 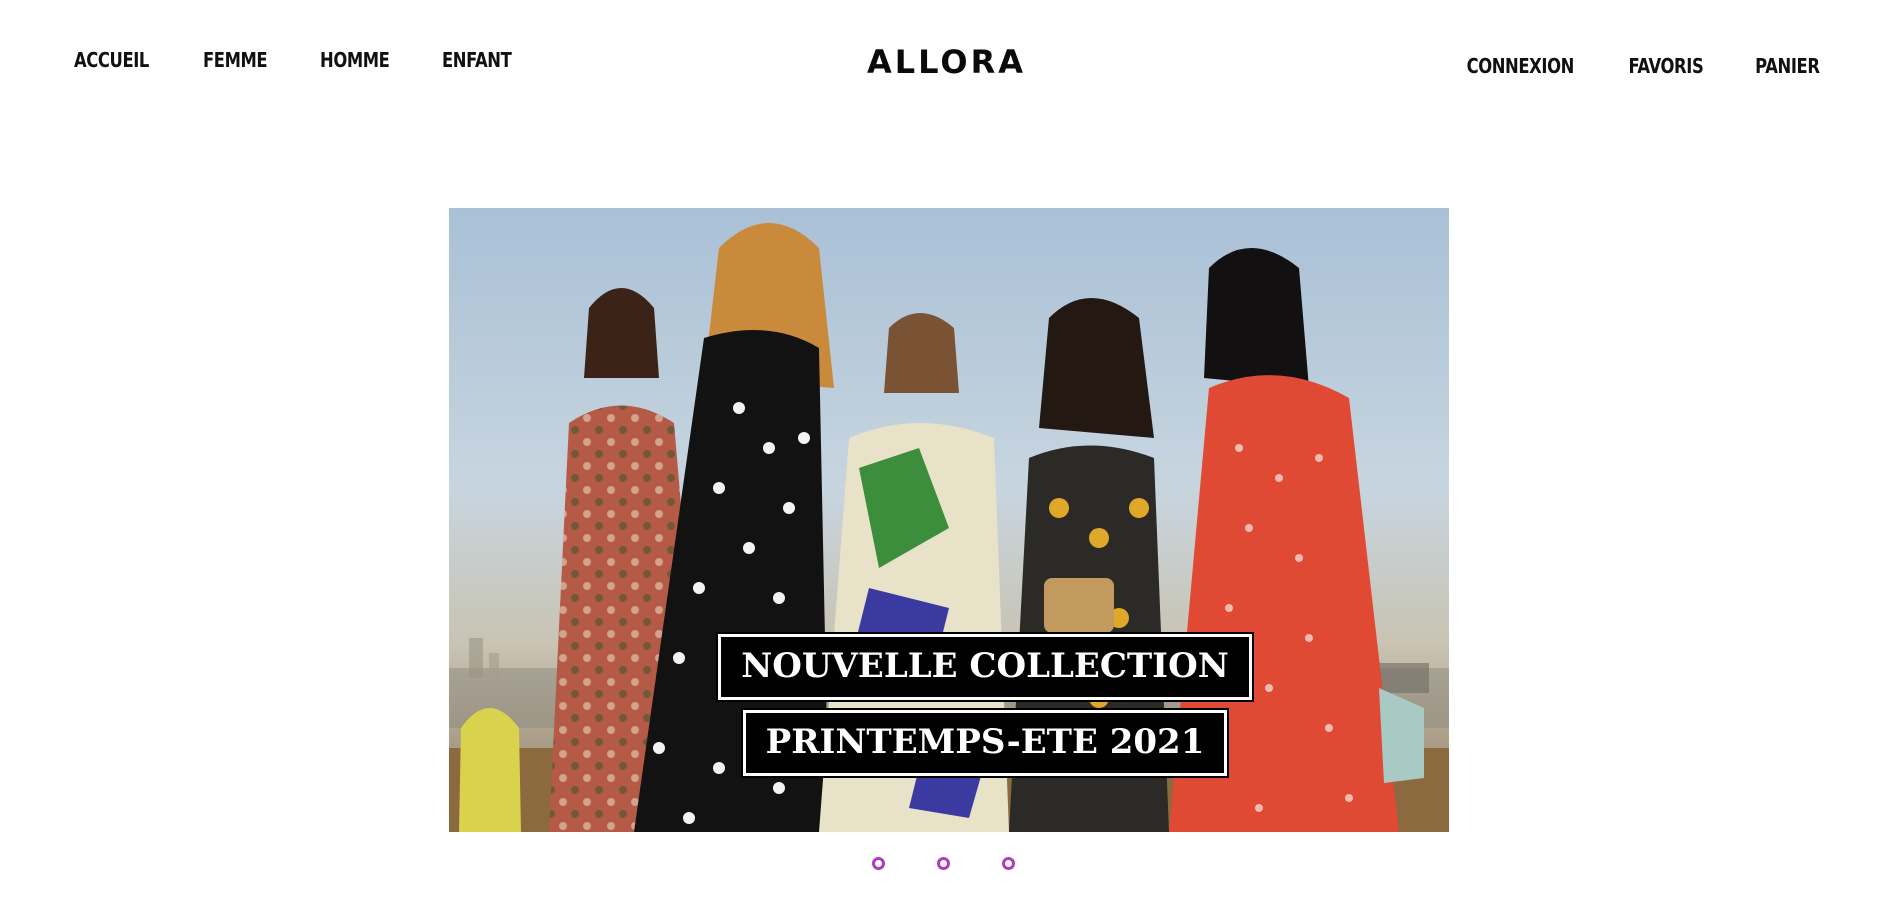 I want to click on hero-caption-line1: NOUVELLE COLLECTION, so click(x=985, y=667).